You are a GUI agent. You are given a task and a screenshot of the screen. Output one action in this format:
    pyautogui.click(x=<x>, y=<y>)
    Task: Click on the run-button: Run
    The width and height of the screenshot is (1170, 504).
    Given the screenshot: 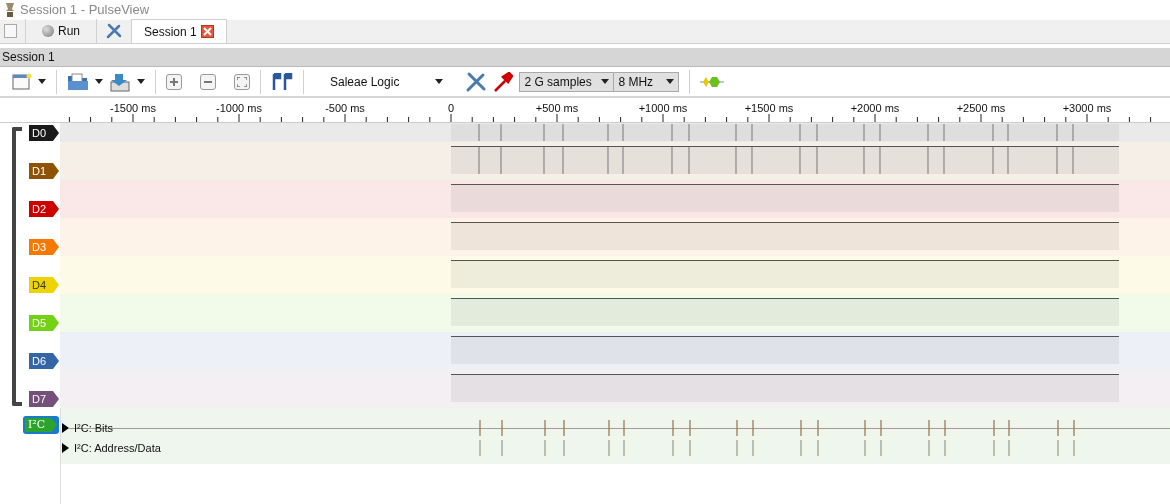 What is the action you would take?
    pyautogui.click(x=61, y=31)
    